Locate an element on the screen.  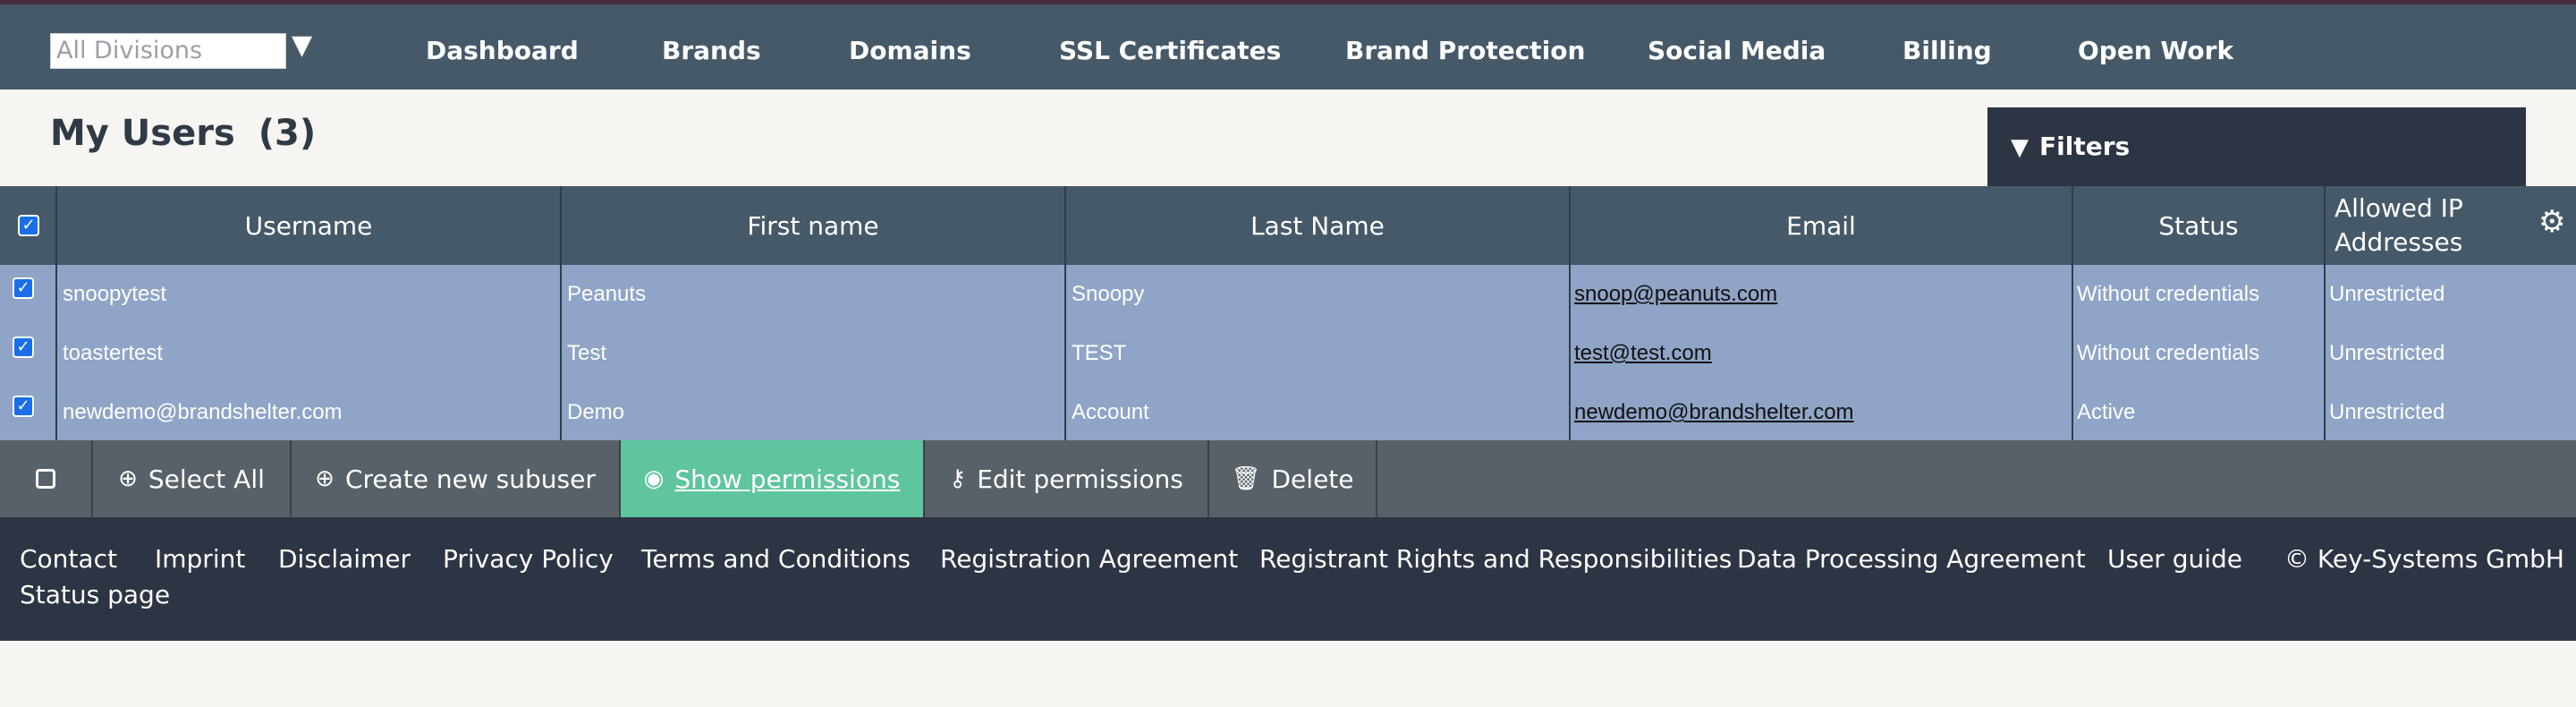
cell-username: toastertest is located at coordinates (113, 353).